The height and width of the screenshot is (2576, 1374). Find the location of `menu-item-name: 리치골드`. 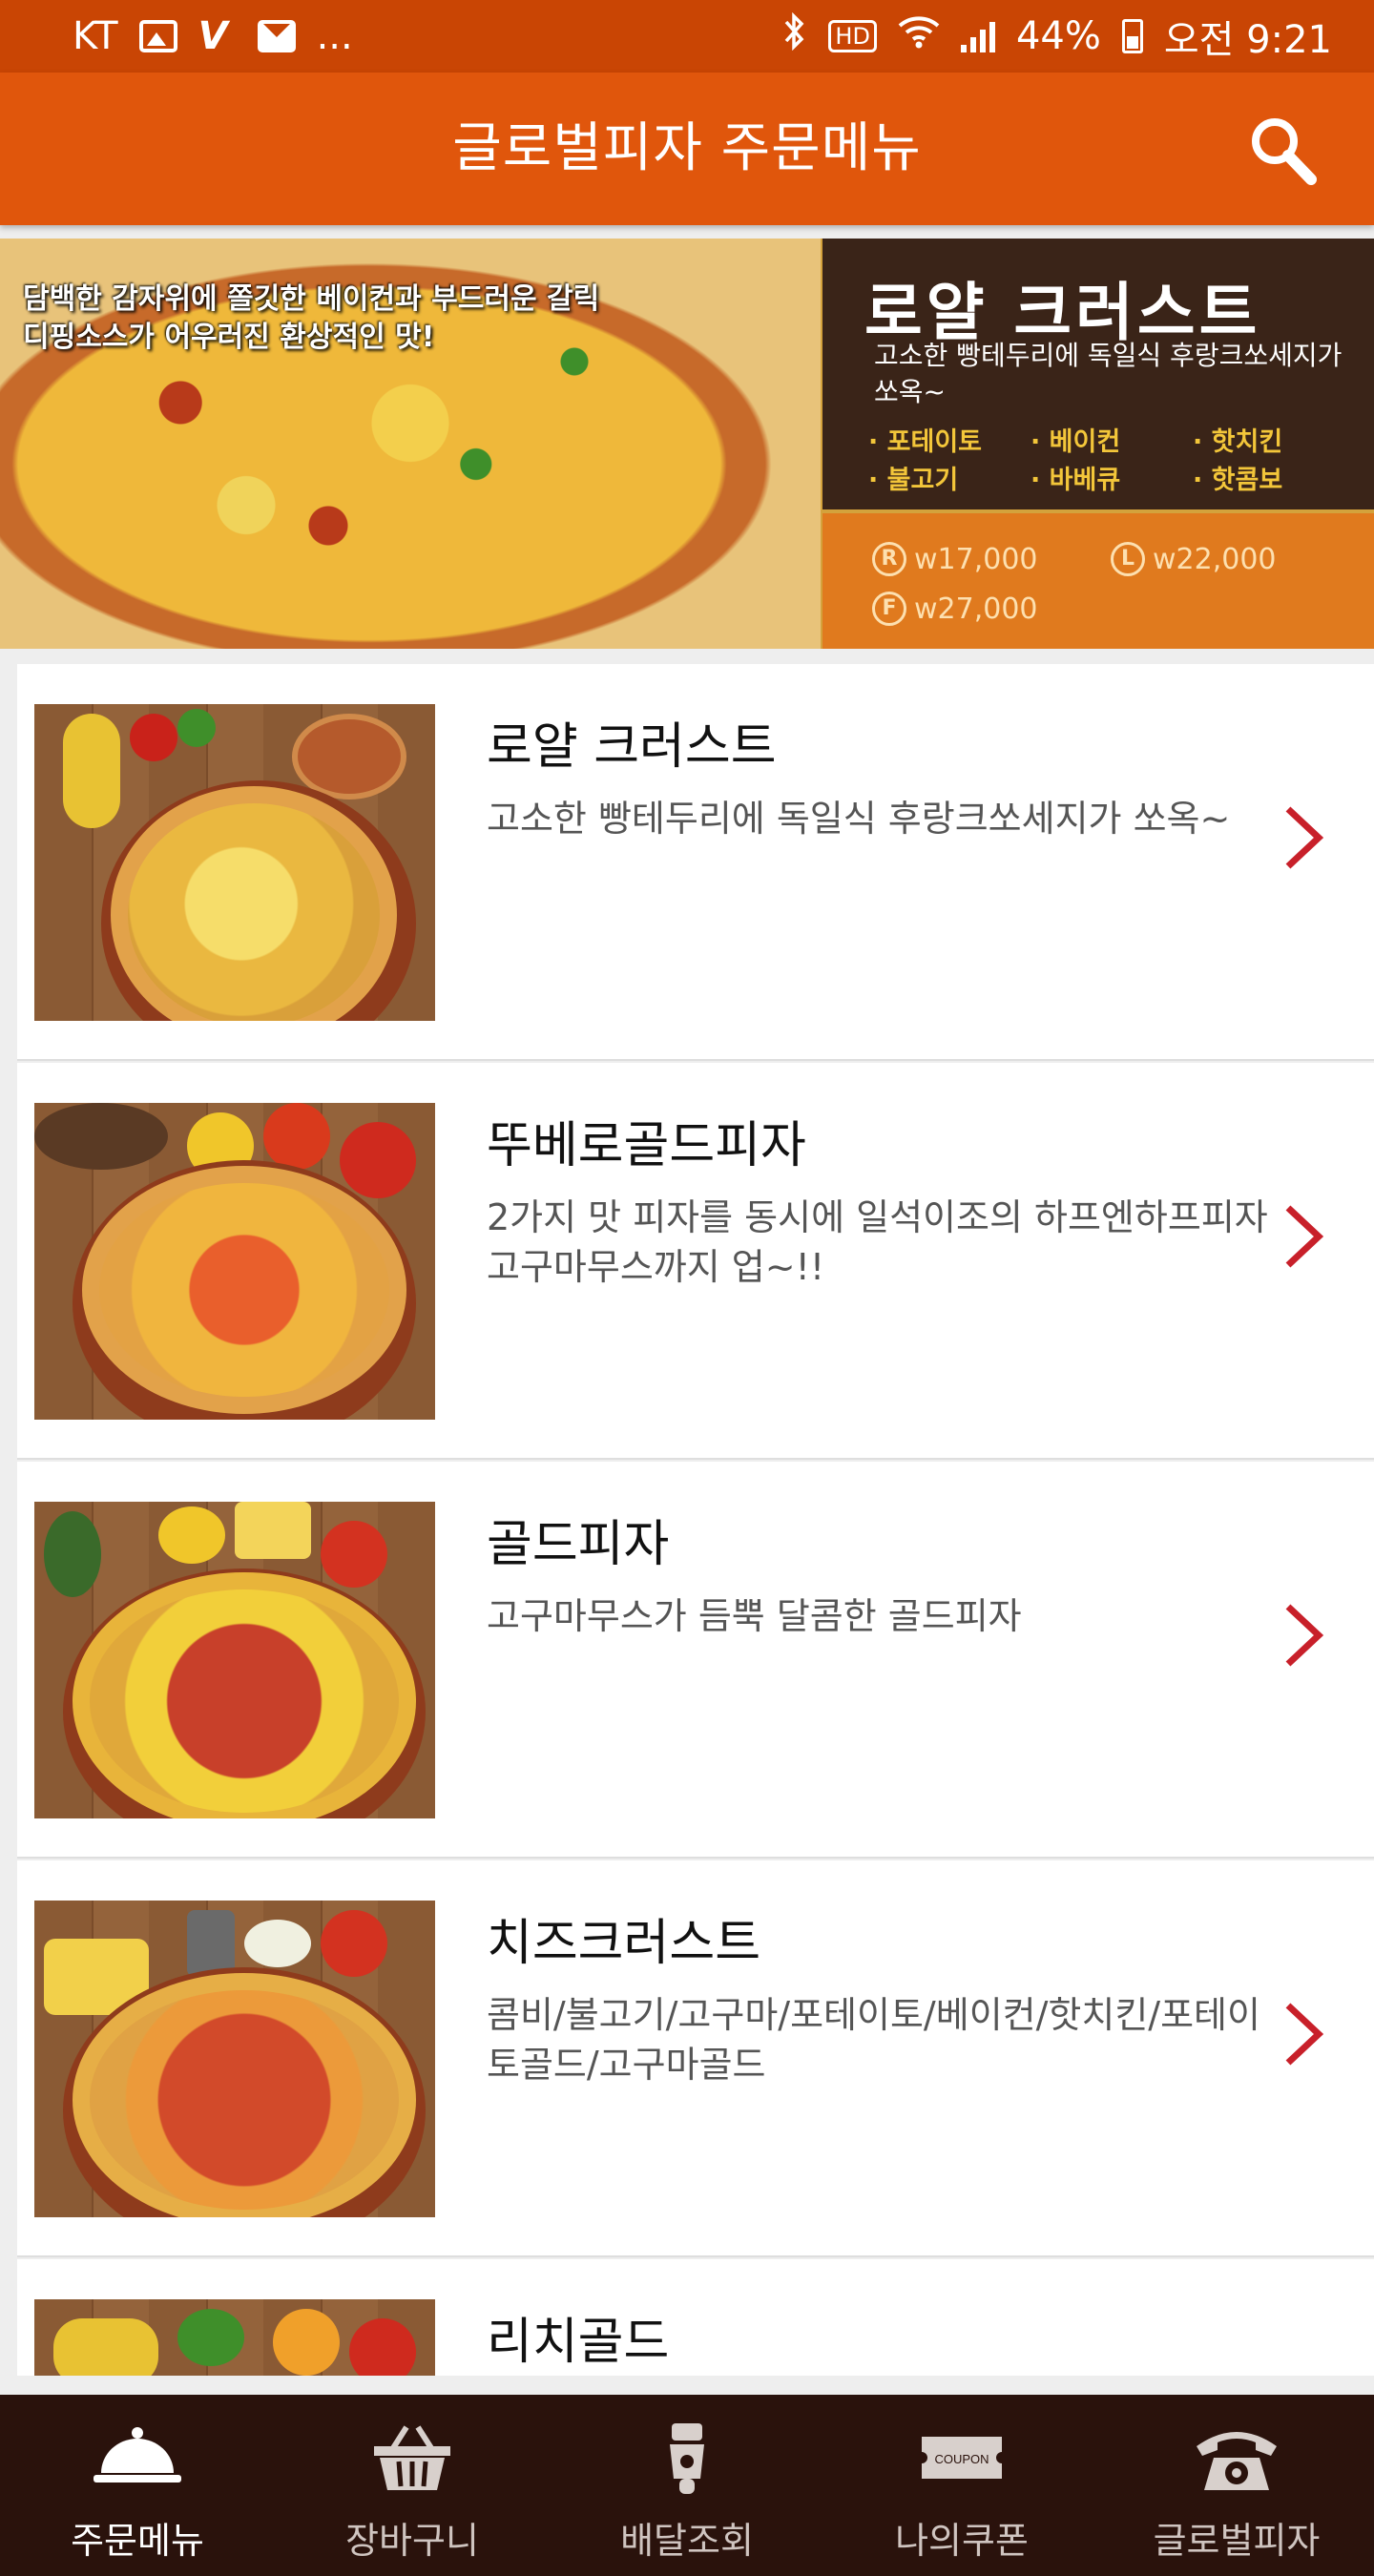

menu-item-name: 리치골드 is located at coordinates (578, 2342).